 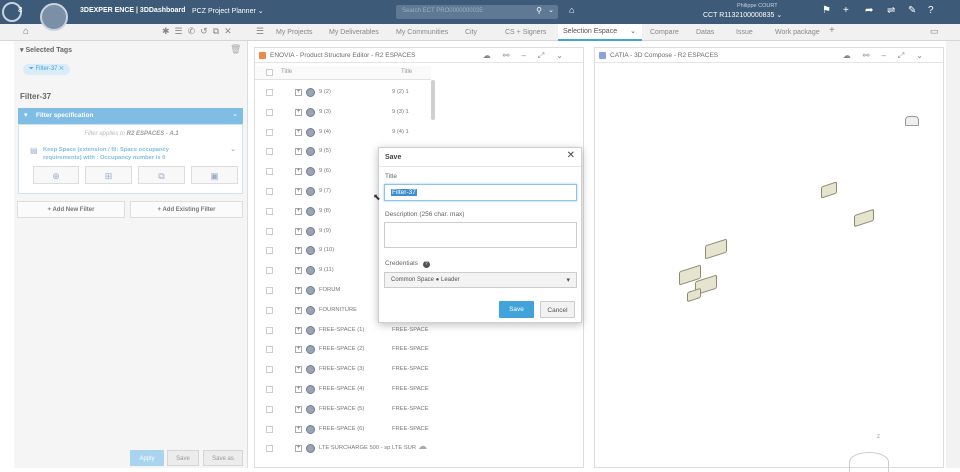 I want to click on add-tab-icon: +, so click(x=832, y=30).